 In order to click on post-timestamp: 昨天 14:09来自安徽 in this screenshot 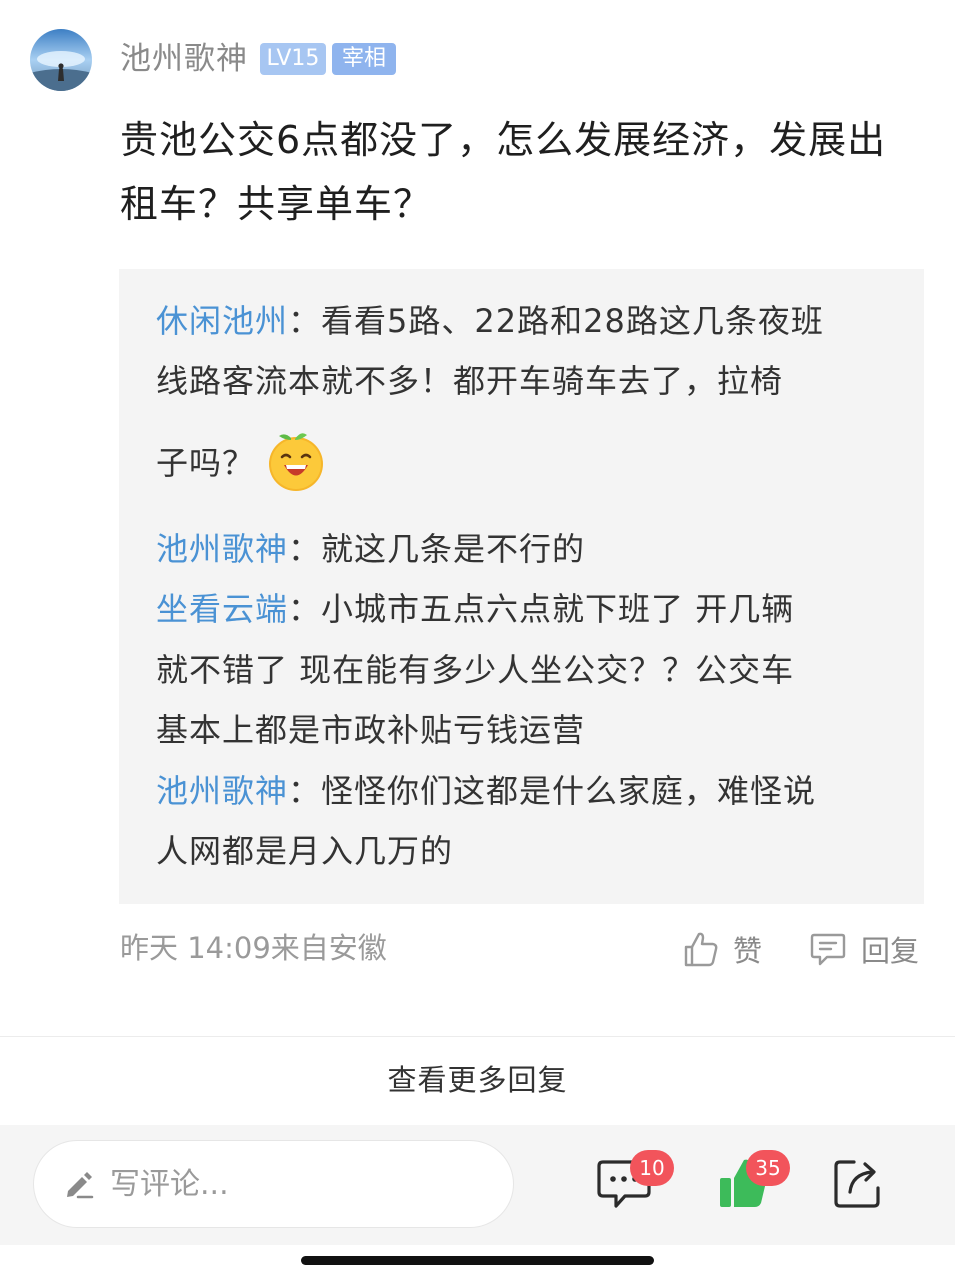, I will do `click(253, 948)`.